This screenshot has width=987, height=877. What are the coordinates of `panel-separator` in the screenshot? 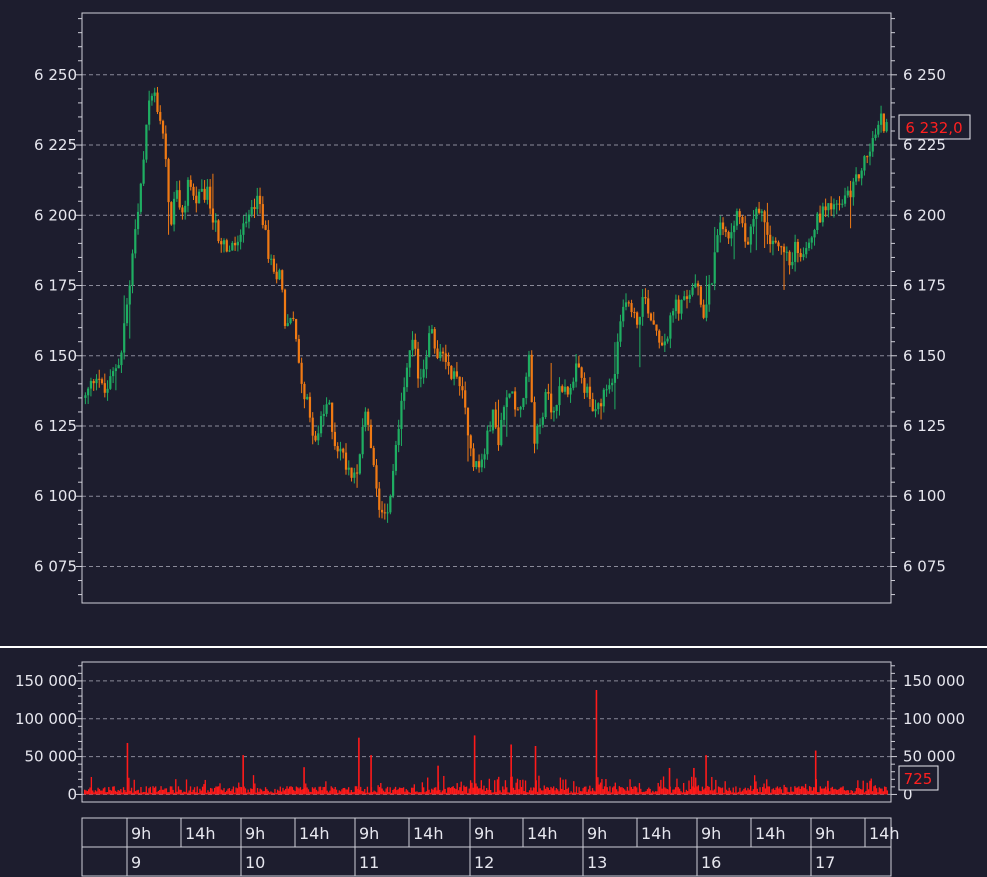 It's located at (493, 647).